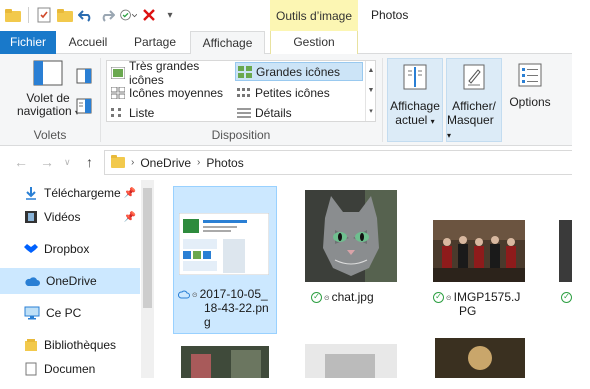  Describe the element at coordinates (149, 15) in the screenshot. I see `delete-icon` at that location.